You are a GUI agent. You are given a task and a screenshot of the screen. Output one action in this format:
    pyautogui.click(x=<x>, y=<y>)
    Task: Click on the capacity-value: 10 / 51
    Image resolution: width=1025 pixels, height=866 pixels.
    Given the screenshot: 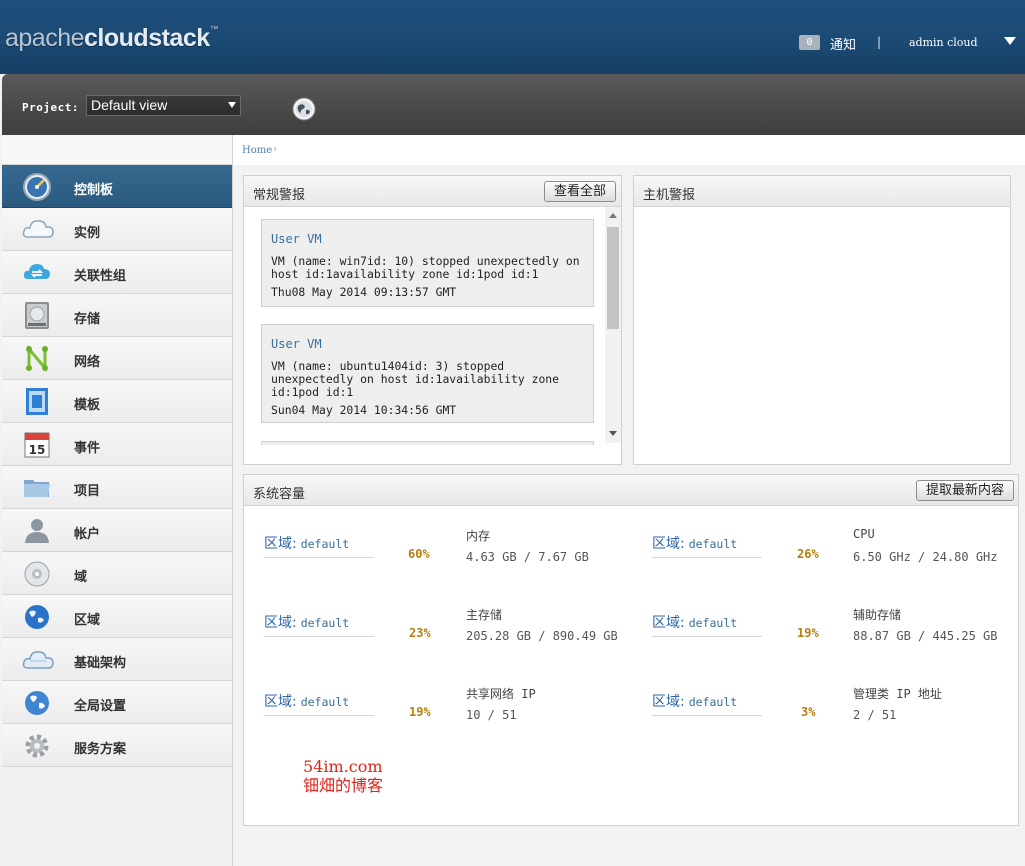 What is the action you would take?
    pyautogui.click(x=491, y=715)
    